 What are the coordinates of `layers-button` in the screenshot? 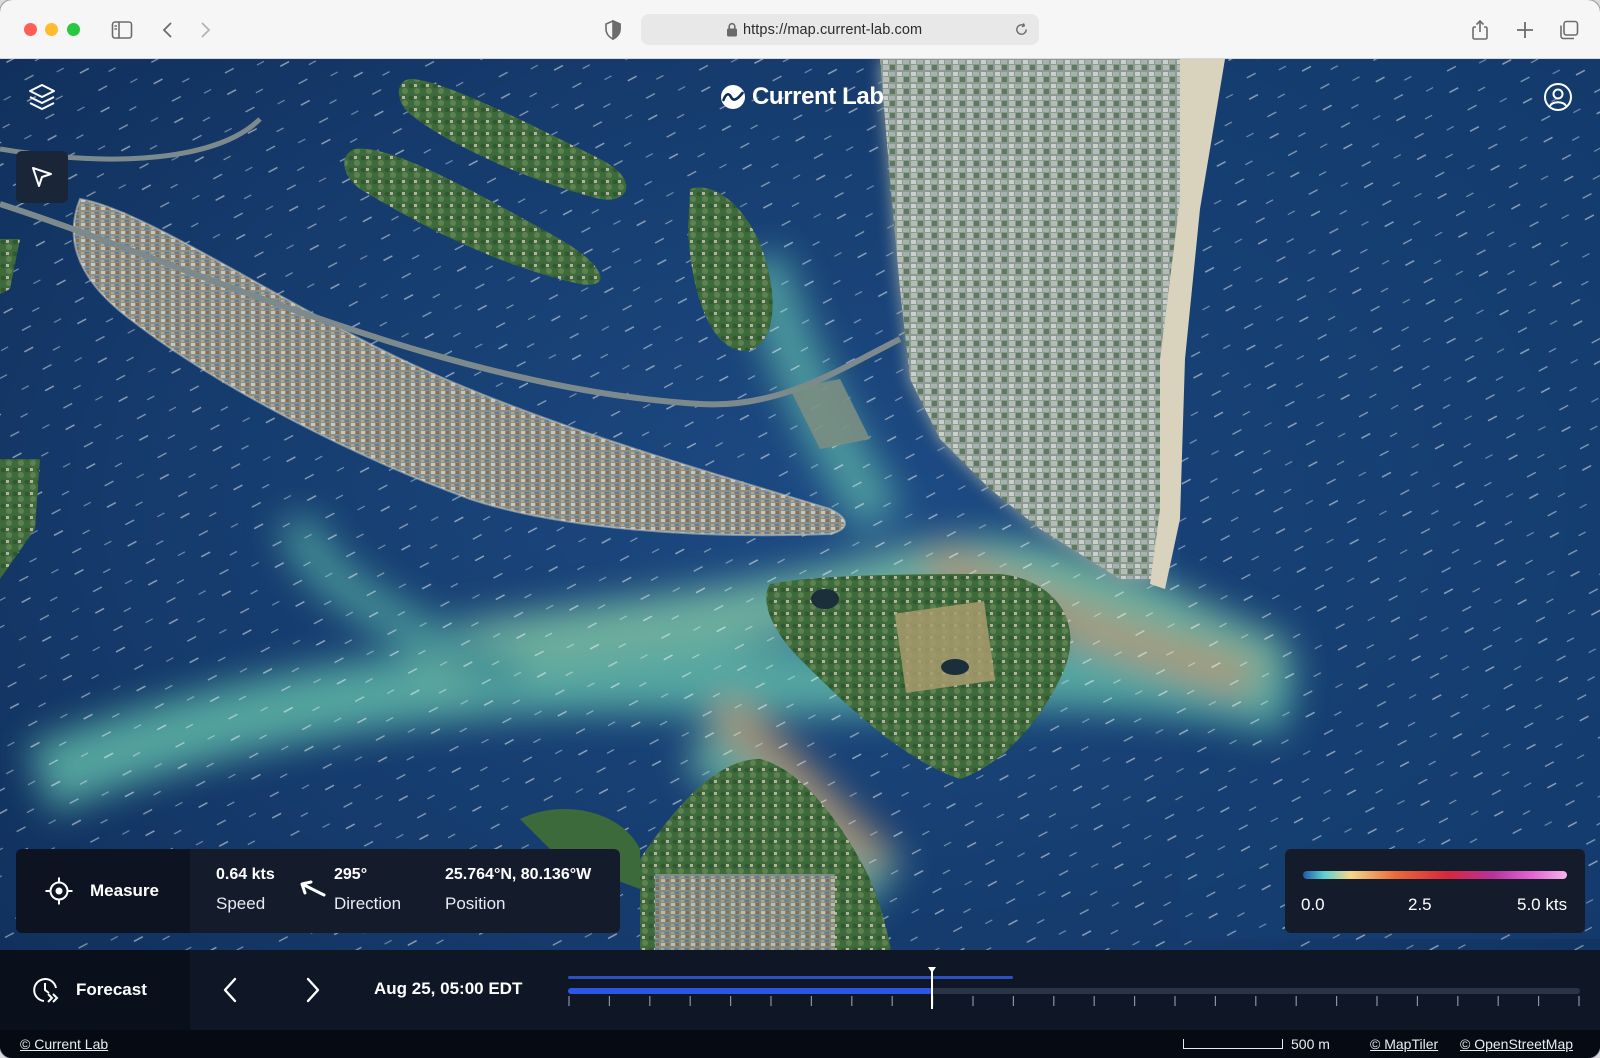 It's located at (42, 98).